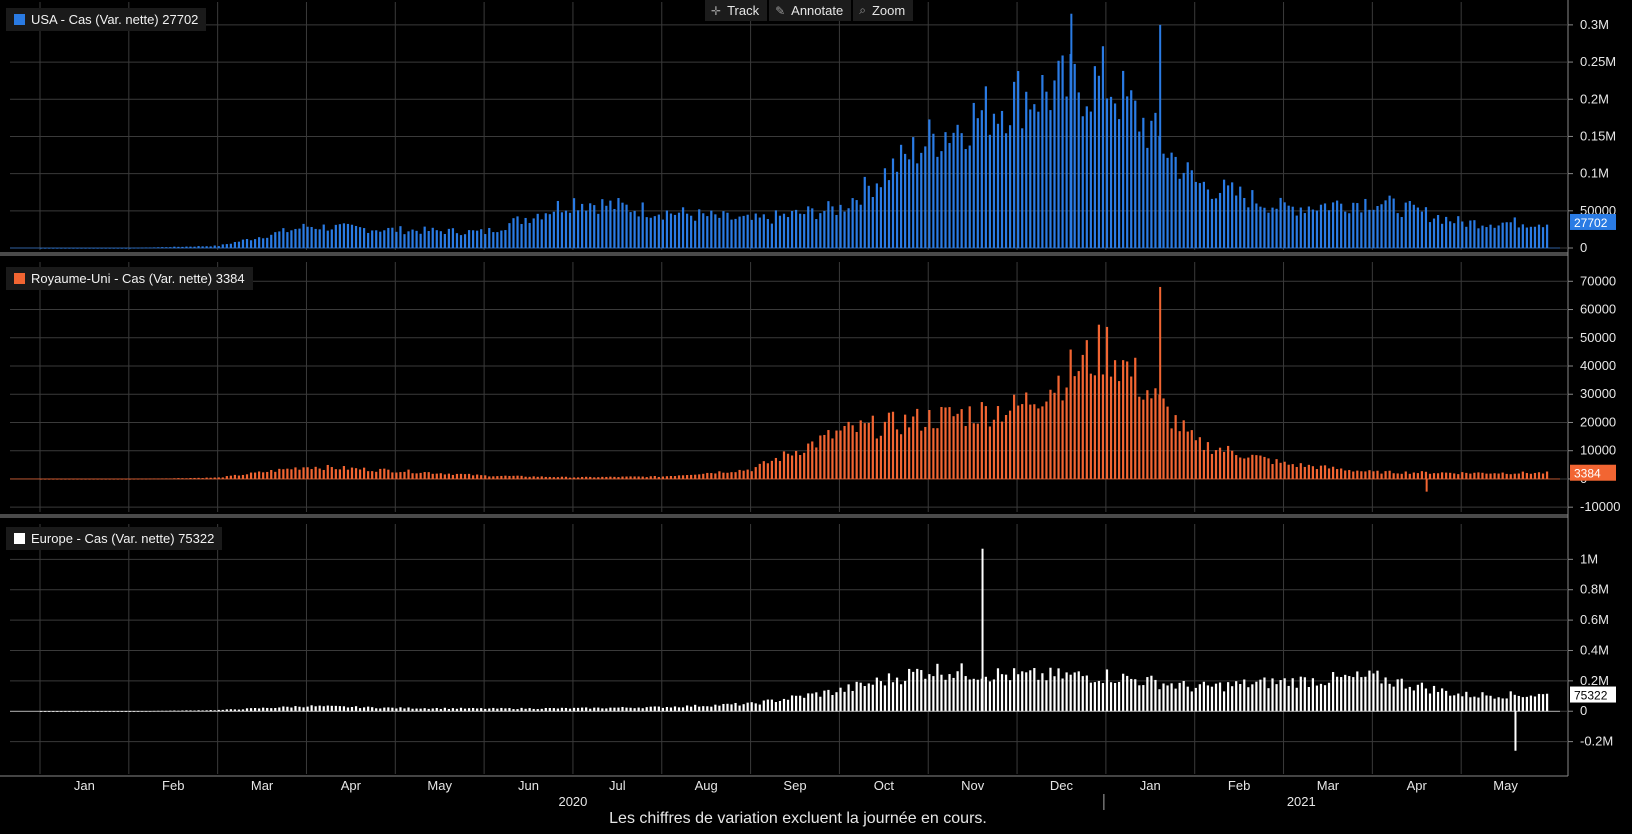 Image resolution: width=1632 pixels, height=834 pixels. Describe the element at coordinates (810, 10) in the screenshot. I see `annotate-button: ✎ Annotate` at that location.